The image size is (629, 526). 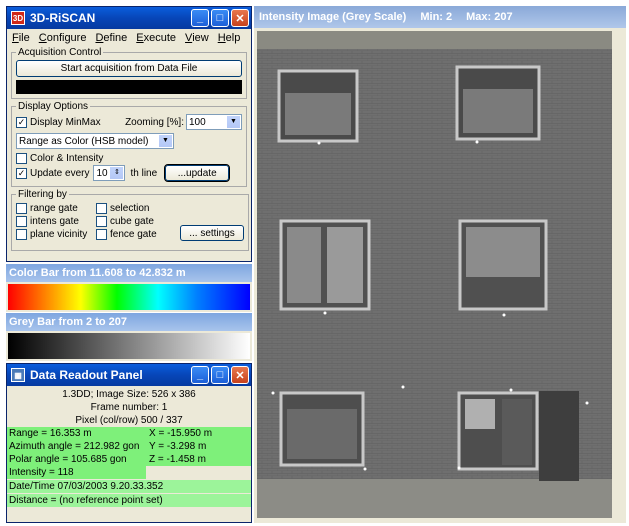 I want to click on readout-titlebar: ▦ Data Readout Panel _ □ ✕, so click(x=129, y=375).